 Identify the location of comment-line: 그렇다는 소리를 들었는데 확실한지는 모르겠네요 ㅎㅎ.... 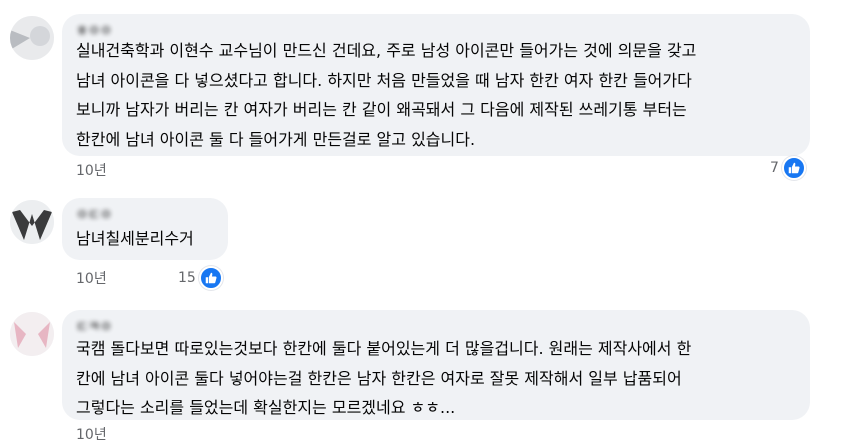
(266, 407).